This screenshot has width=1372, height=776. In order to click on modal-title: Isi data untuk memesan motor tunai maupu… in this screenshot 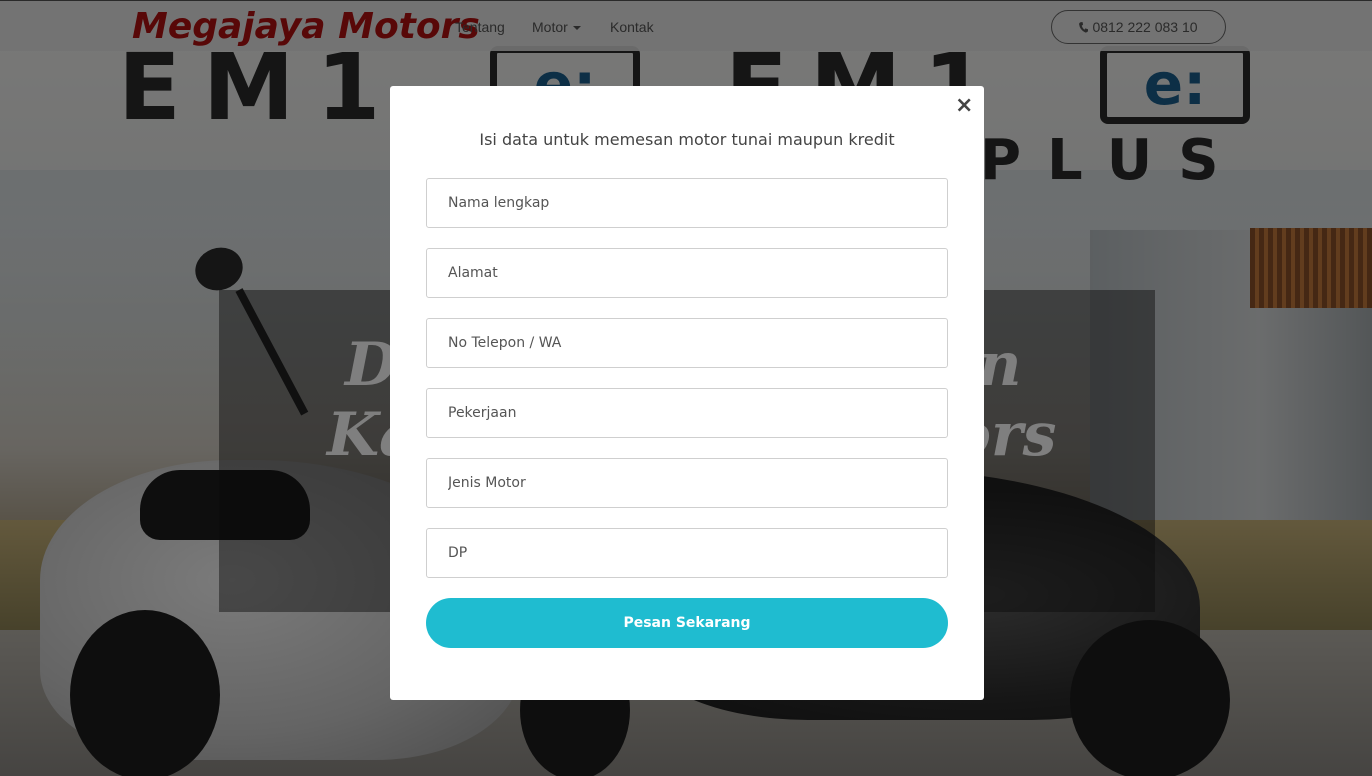, I will do `click(687, 139)`.